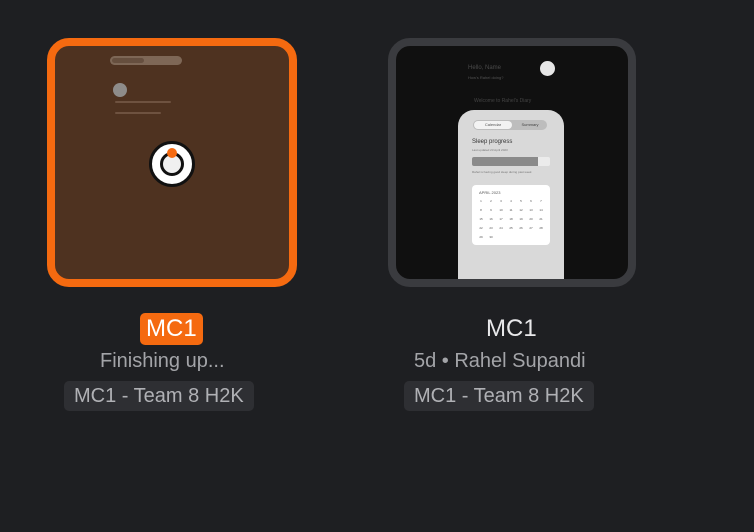 The height and width of the screenshot is (532, 754). I want to click on preview-avatar, so click(547, 68).